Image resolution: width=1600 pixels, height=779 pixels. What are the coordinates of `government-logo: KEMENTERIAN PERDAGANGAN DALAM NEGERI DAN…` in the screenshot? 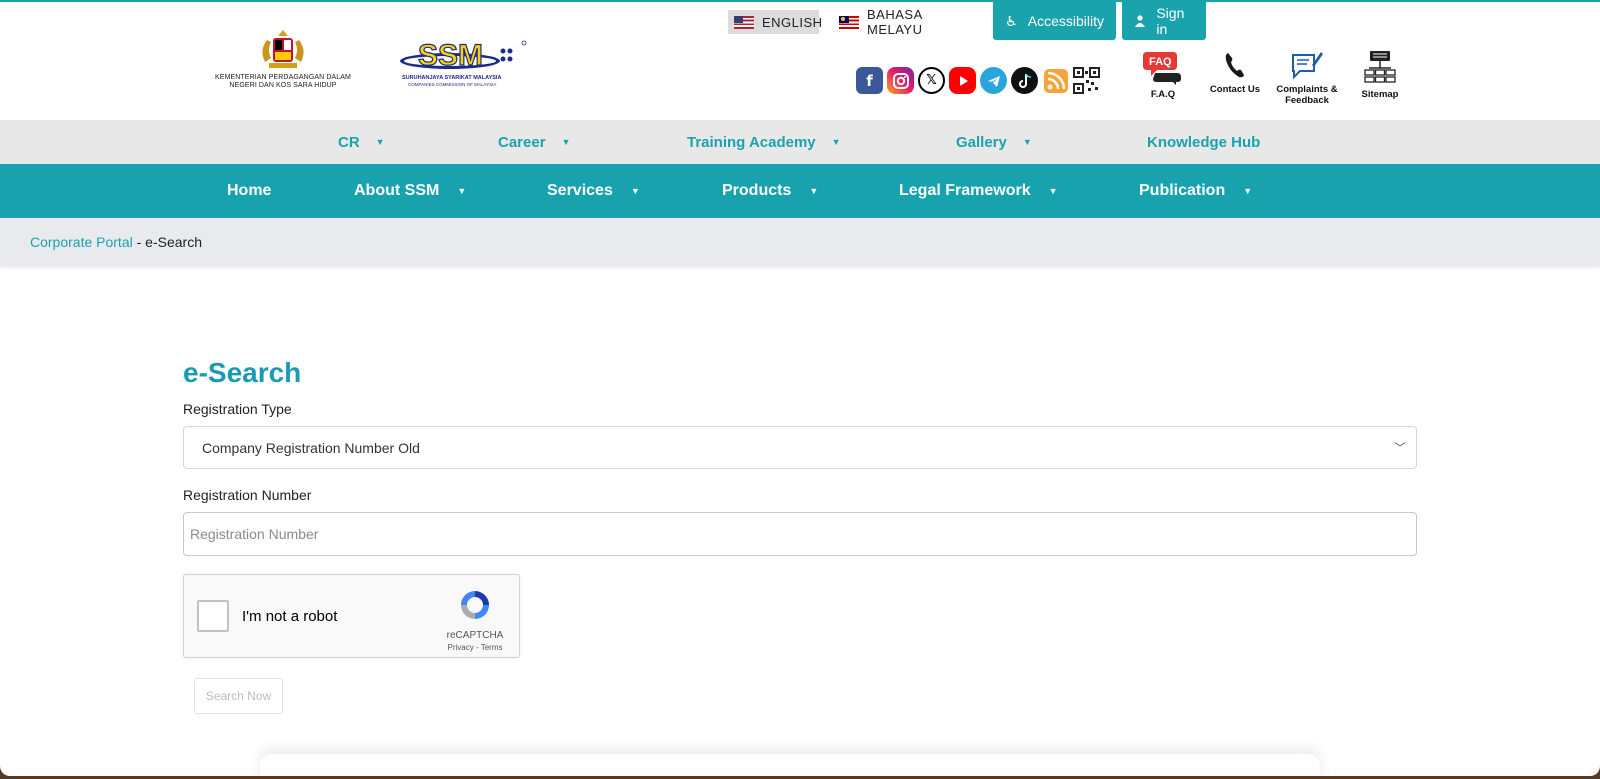 It's located at (283, 59).